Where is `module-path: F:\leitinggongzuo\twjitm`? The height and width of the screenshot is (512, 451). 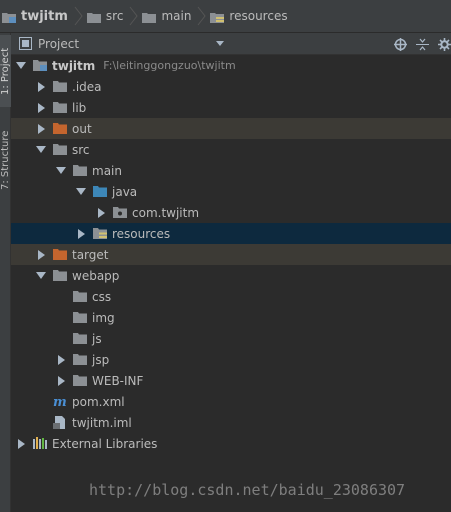
module-path: F:\leitinggongzuo\twjitm is located at coordinates (169, 65).